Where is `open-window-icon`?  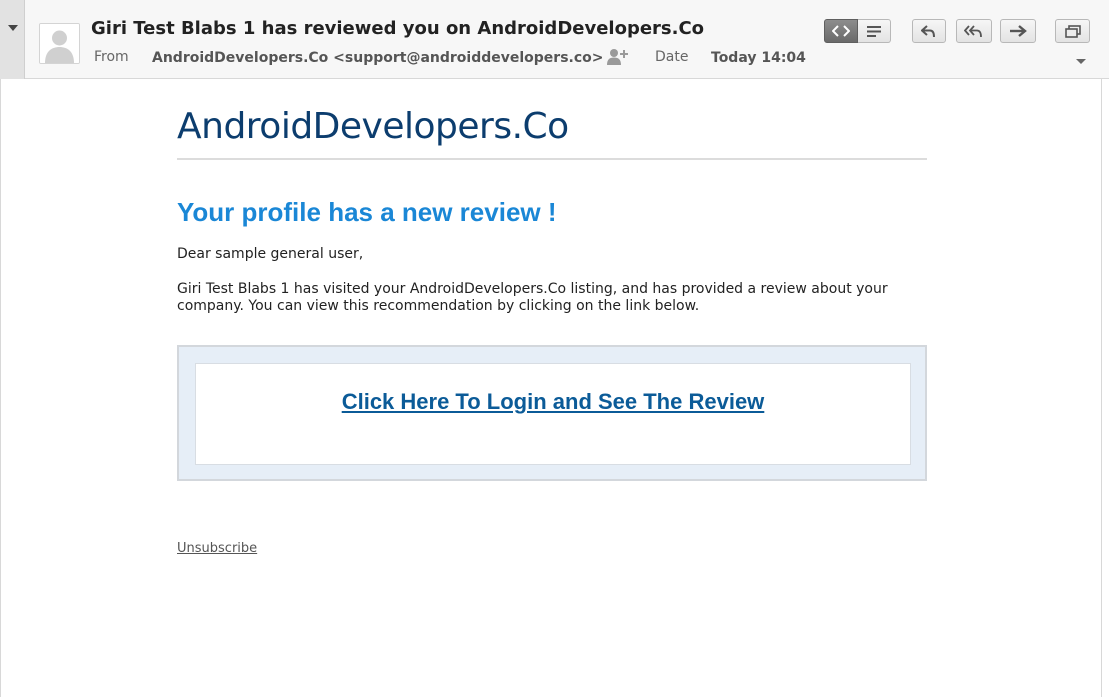
open-window-icon is located at coordinates (1072, 31).